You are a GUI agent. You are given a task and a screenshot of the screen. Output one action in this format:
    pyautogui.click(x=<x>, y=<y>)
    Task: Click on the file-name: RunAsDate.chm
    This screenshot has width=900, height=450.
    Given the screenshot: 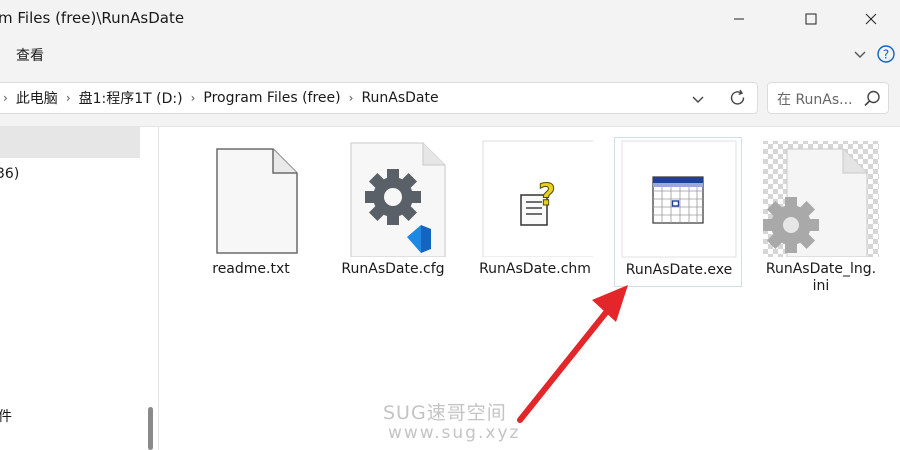 What is the action you would take?
    pyautogui.click(x=535, y=269)
    